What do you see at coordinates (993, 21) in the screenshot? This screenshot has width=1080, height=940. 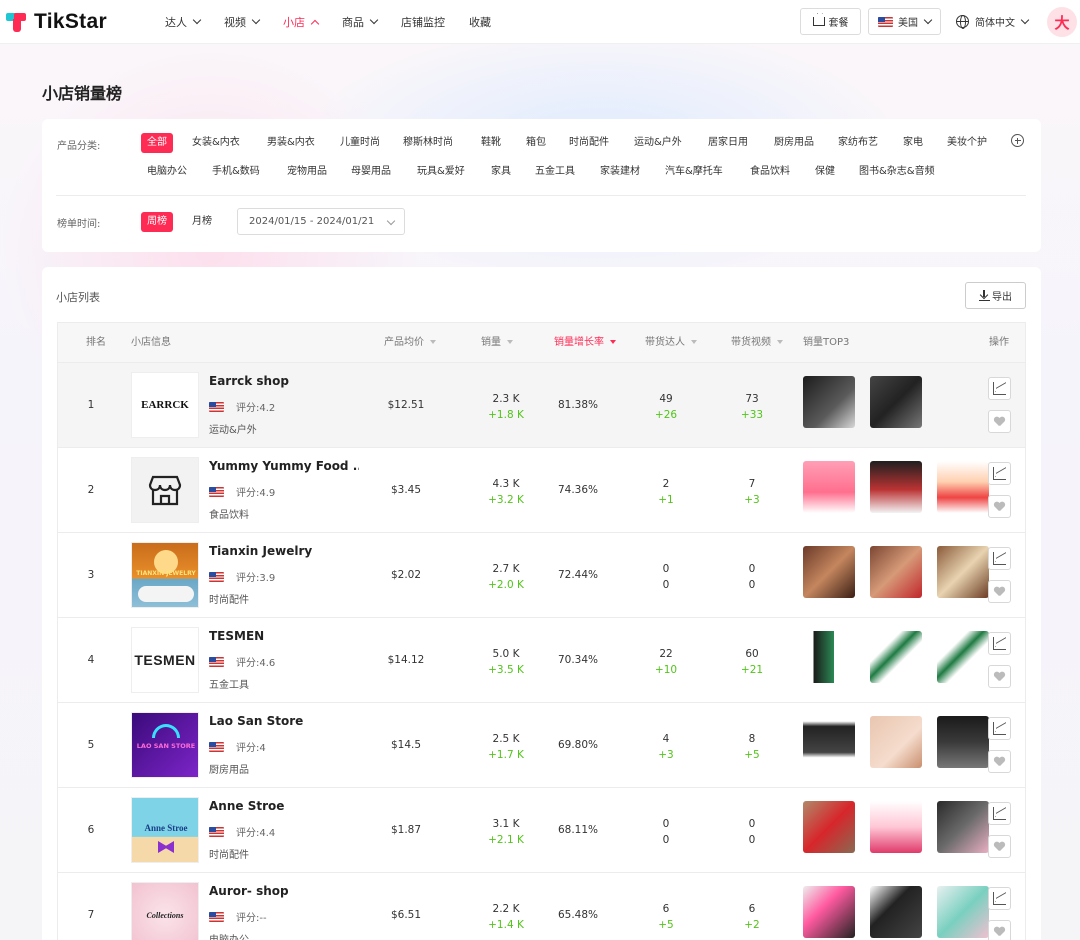 I see `language-select: 简体中文` at bounding box center [993, 21].